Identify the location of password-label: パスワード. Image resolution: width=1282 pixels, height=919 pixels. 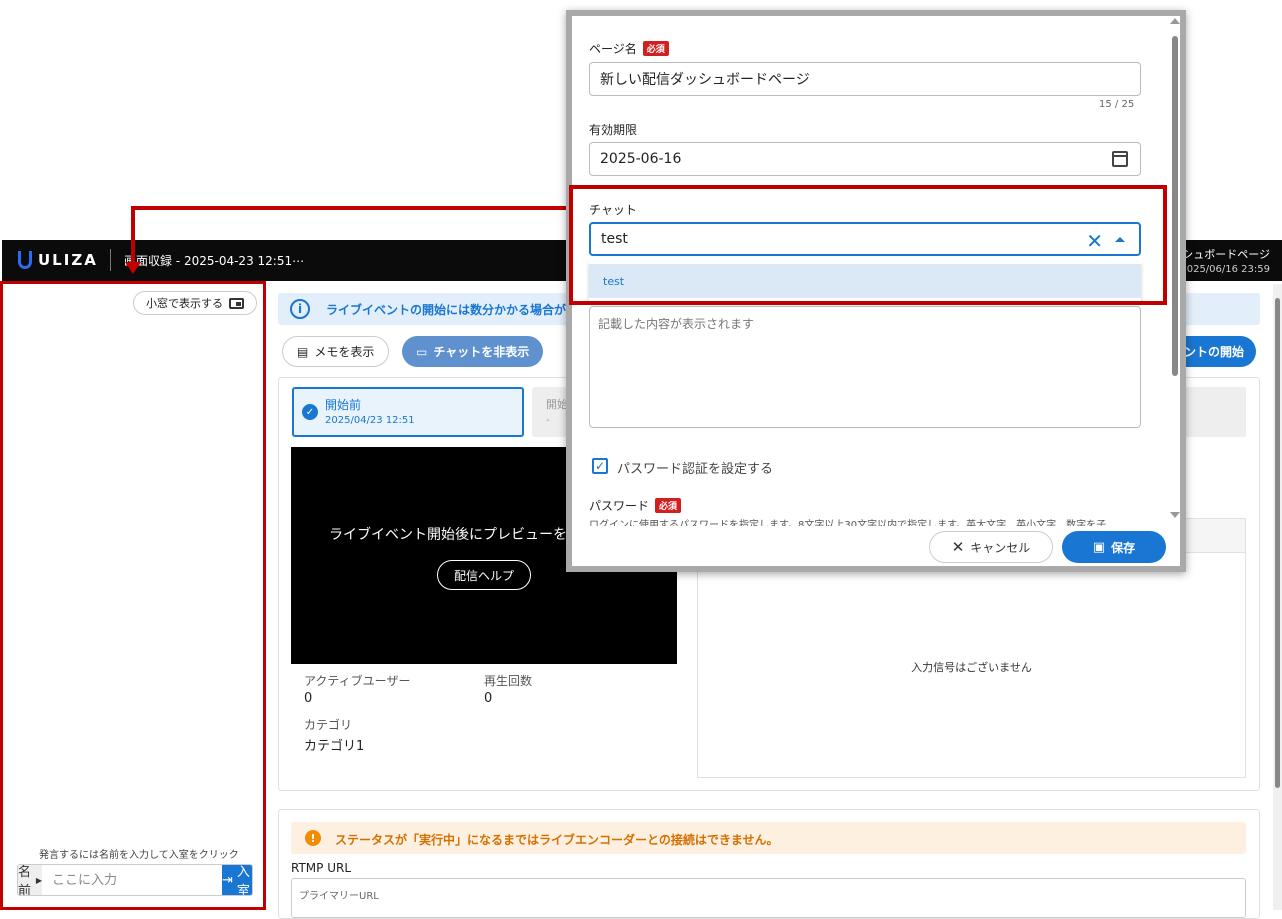
(619, 506).